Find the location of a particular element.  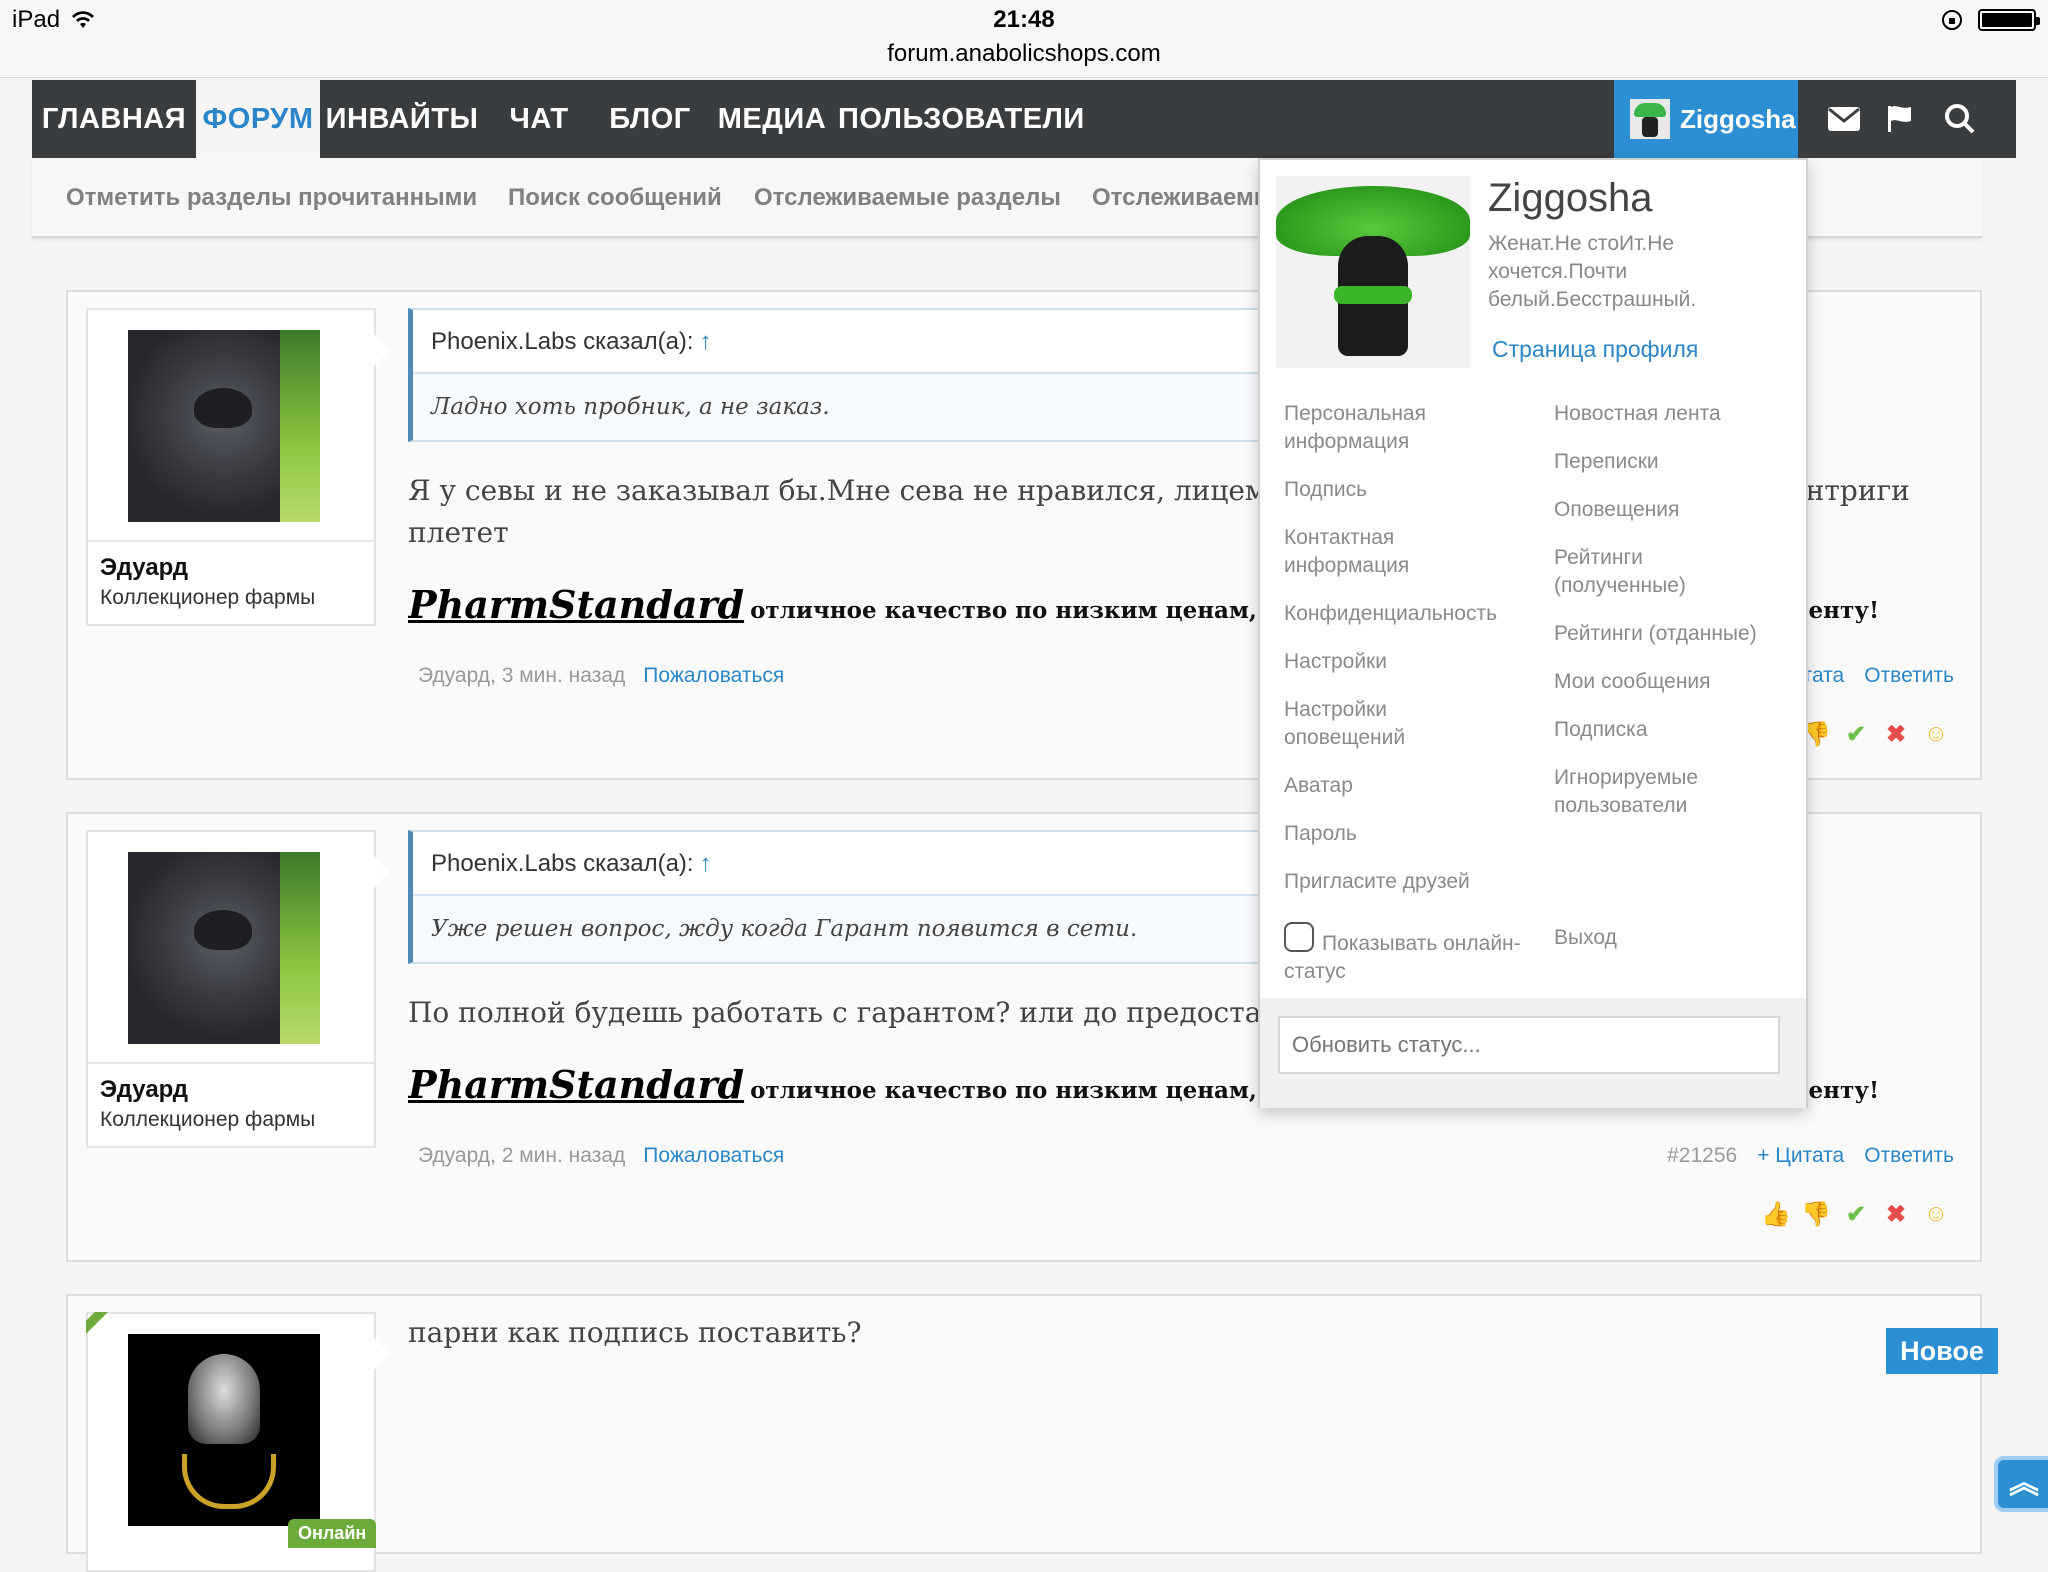

conversations-link: Переписки is located at coordinates (1674, 462).